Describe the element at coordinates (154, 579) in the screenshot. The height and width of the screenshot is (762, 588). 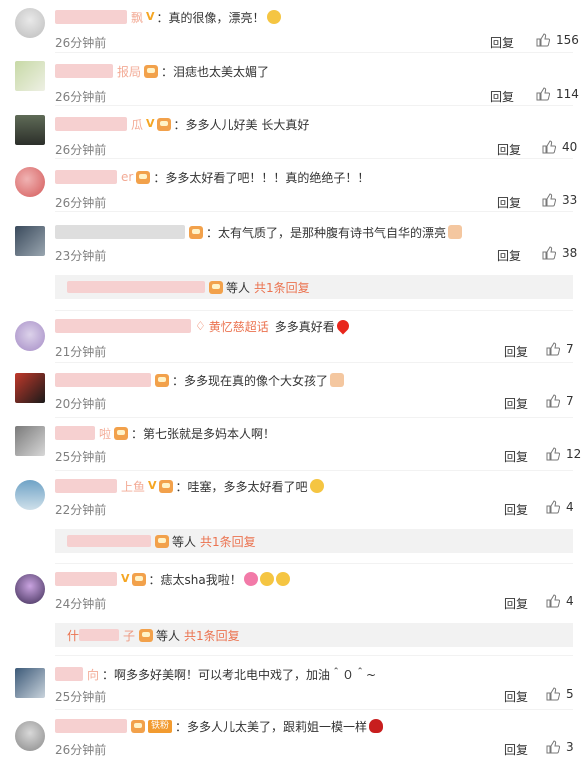
I see `colon: ：` at that location.